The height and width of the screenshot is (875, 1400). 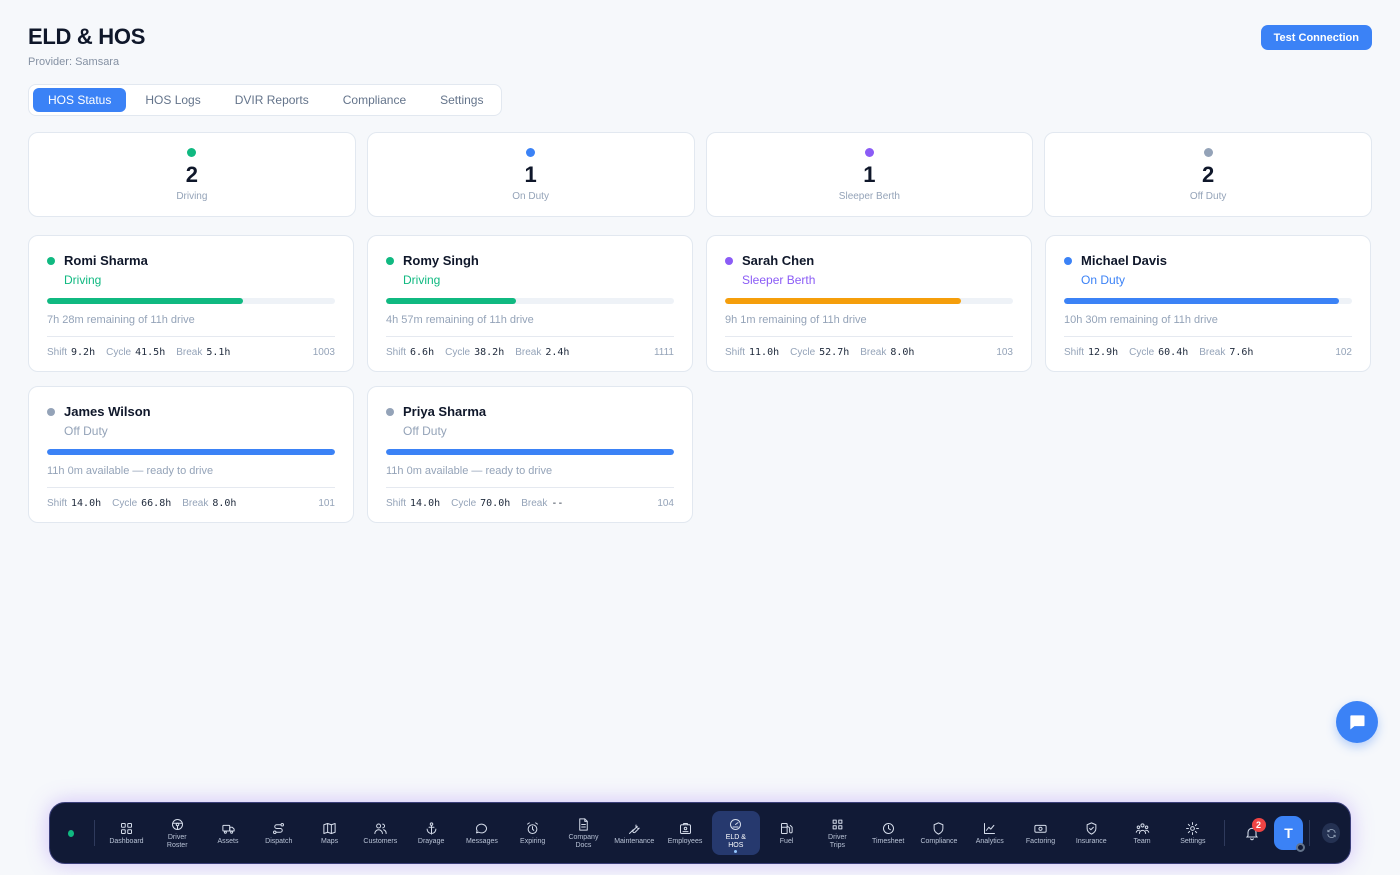 I want to click on dock-item-label: Dispatch, so click(x=279, y=841).